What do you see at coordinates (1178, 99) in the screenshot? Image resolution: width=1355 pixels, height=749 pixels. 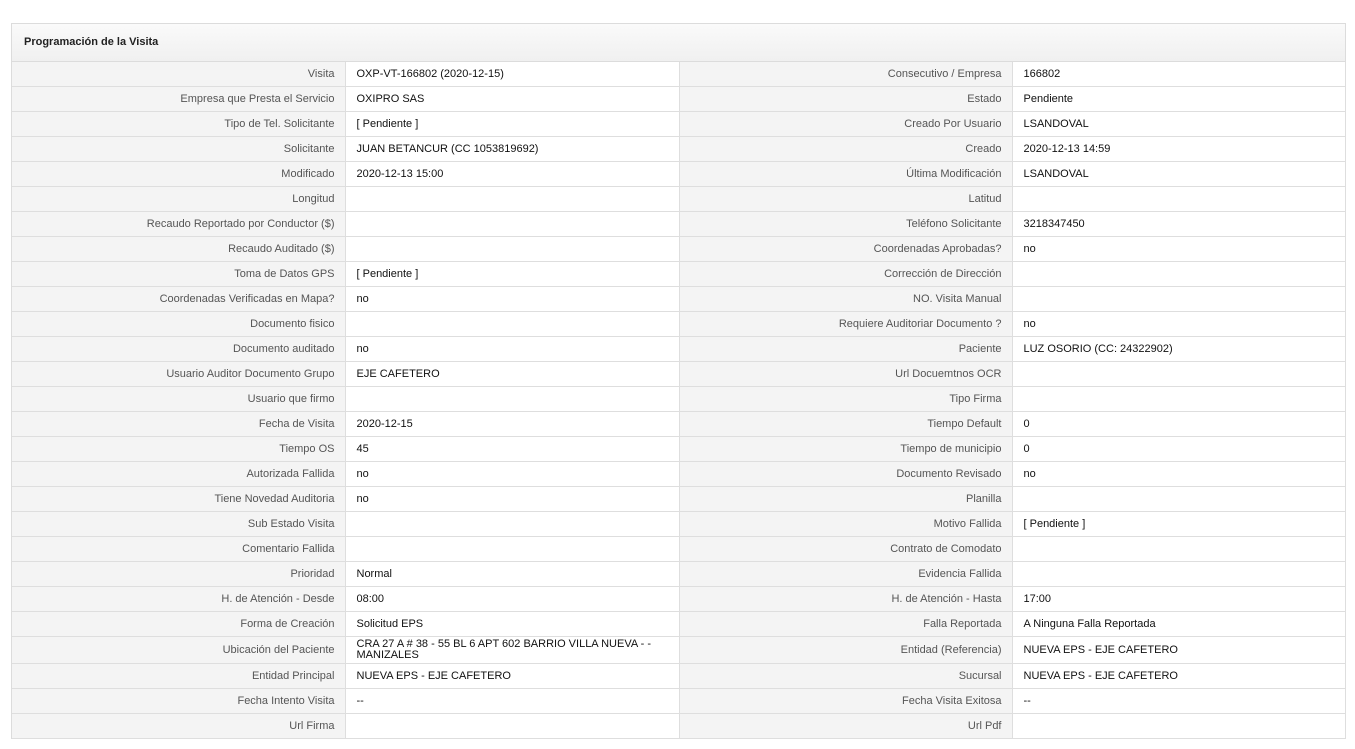 I see `field-value-right: Pendiente` at bounding box center [1178, 99].